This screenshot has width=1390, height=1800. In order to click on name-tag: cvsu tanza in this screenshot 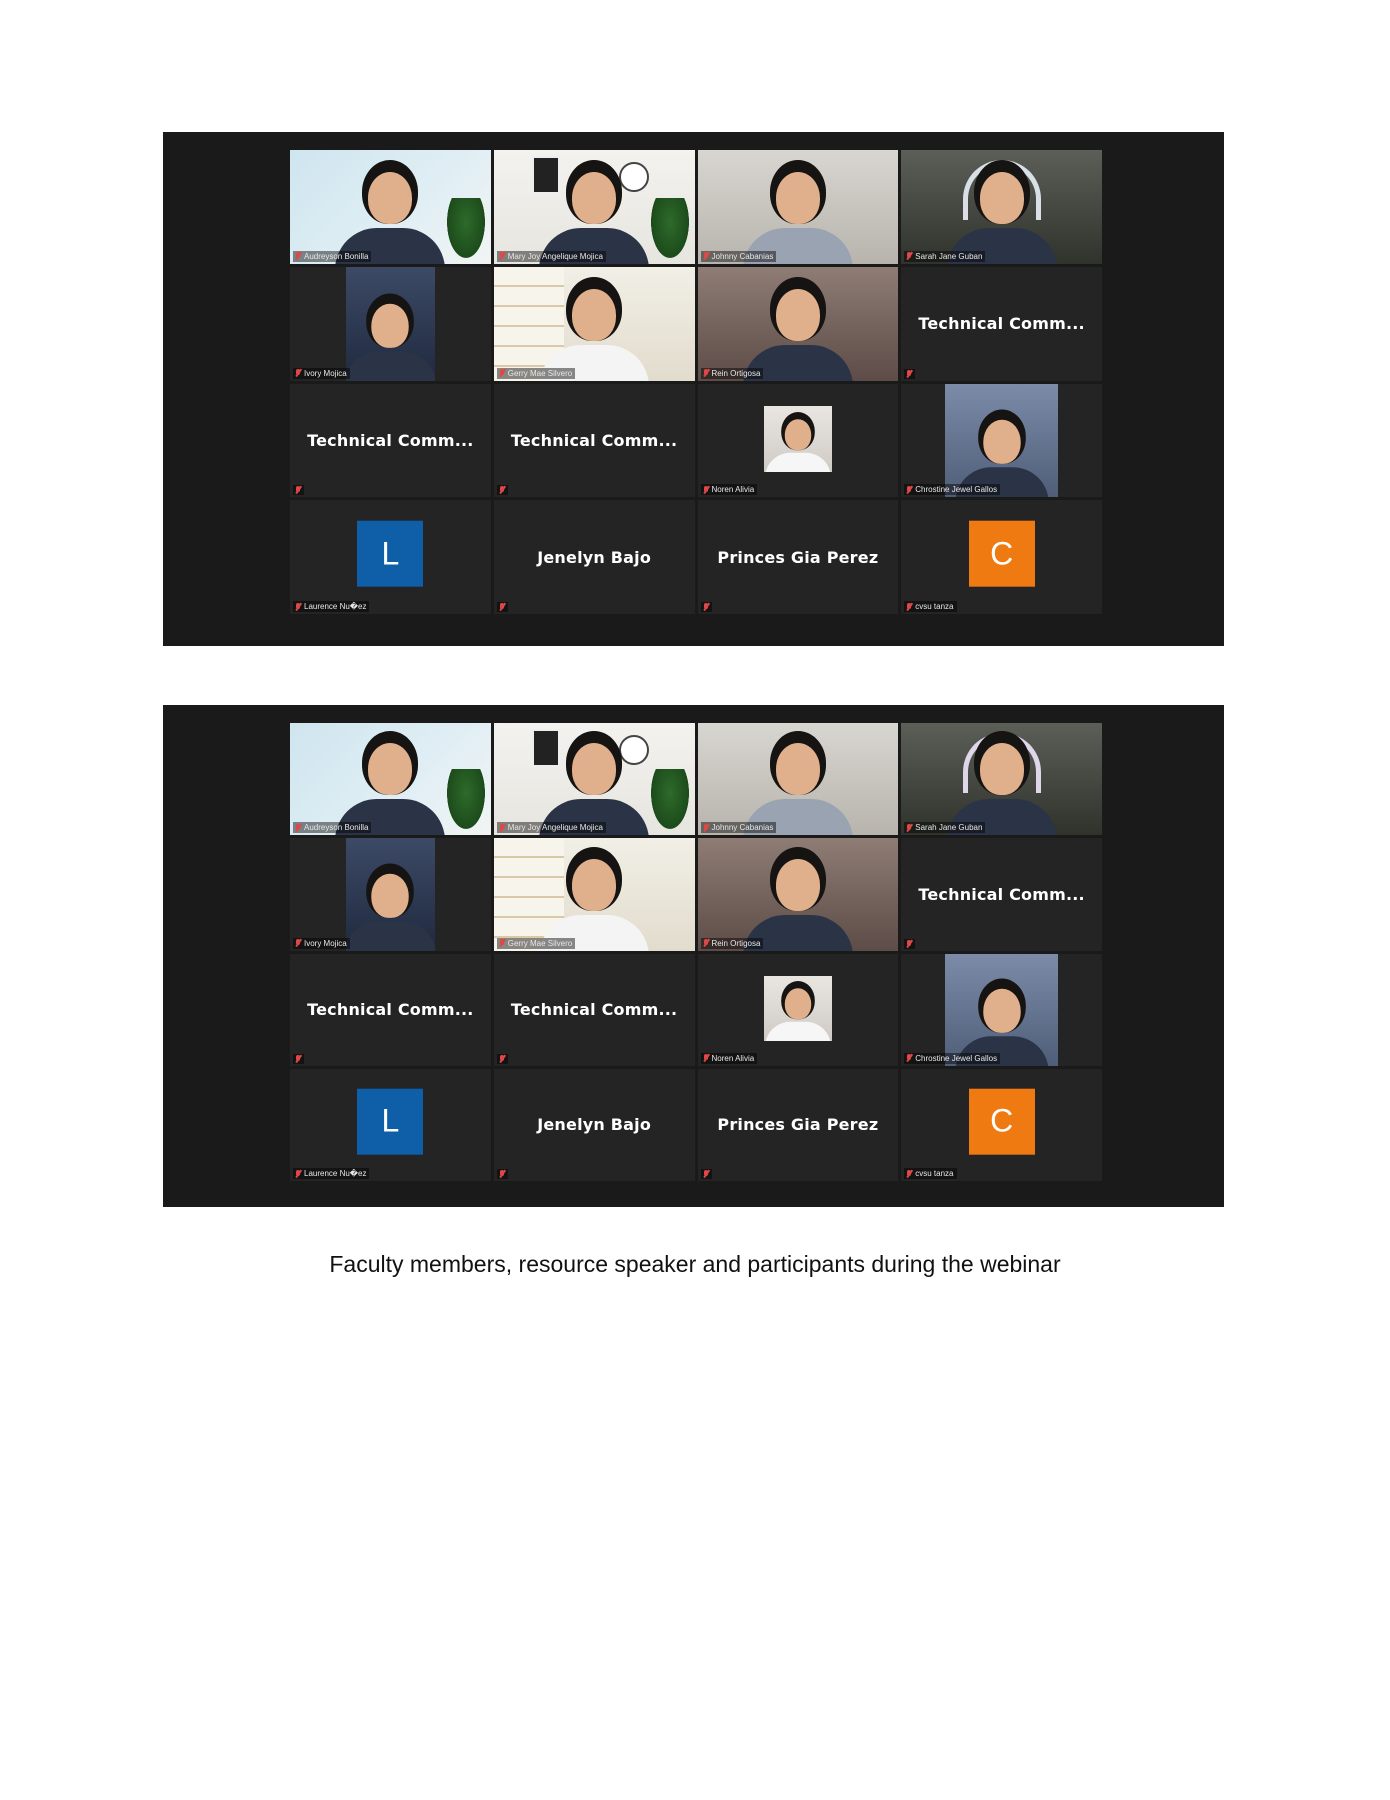, I will do `click(930, 606)`.